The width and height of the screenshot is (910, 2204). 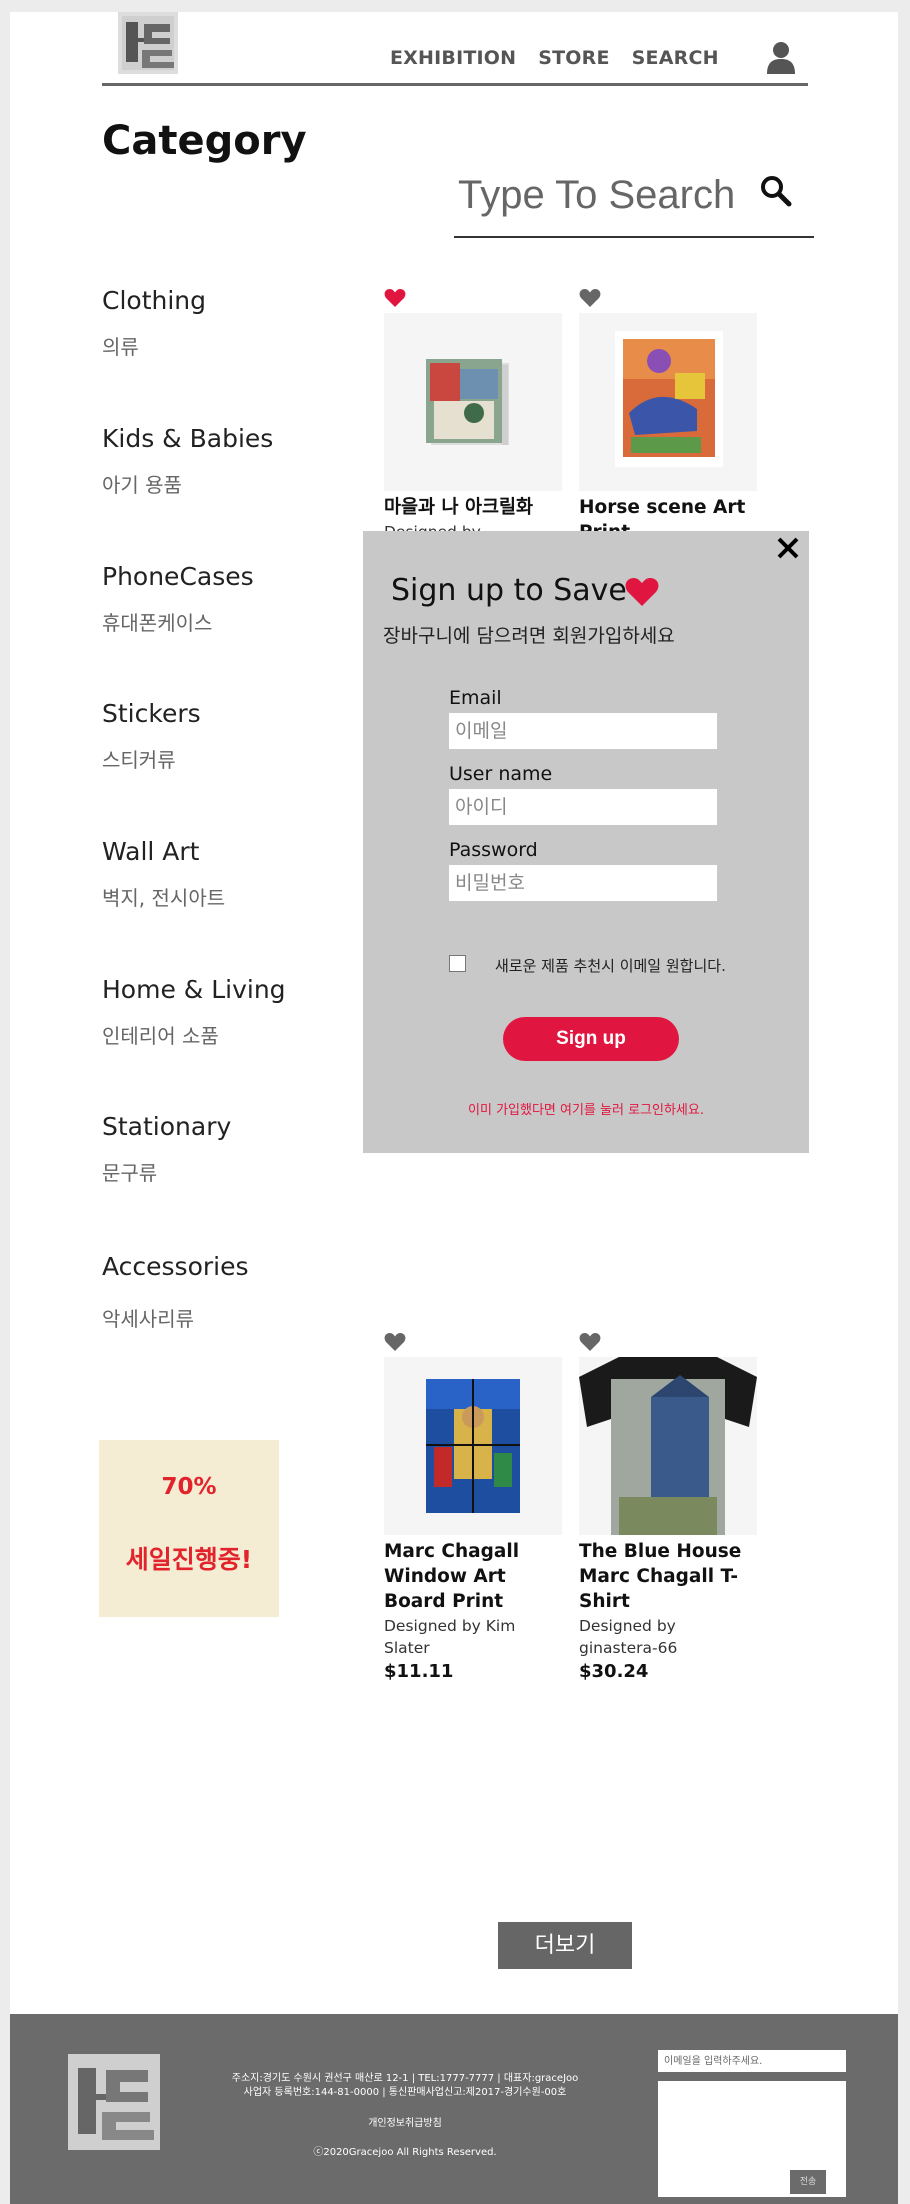 What do you see at coordinates (151, 713) in the screenshot?
I see `sidebar-item-label: Stickers` at bounding box center [151, 713].